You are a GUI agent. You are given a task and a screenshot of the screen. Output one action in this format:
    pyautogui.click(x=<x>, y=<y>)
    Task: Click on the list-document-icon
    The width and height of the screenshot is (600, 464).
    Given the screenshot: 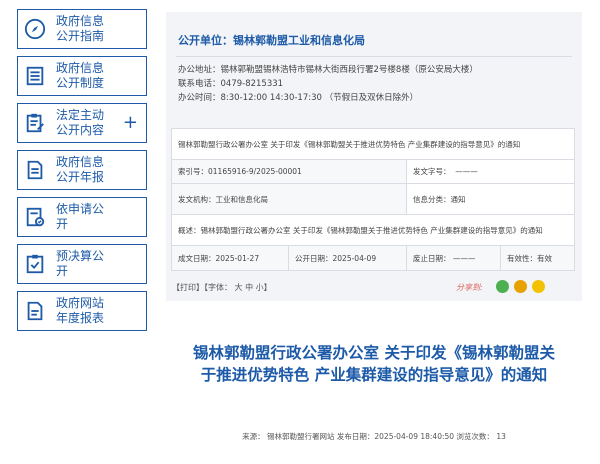 What is the action you would take?
    pyautogui.click(x=35, y=76)
    